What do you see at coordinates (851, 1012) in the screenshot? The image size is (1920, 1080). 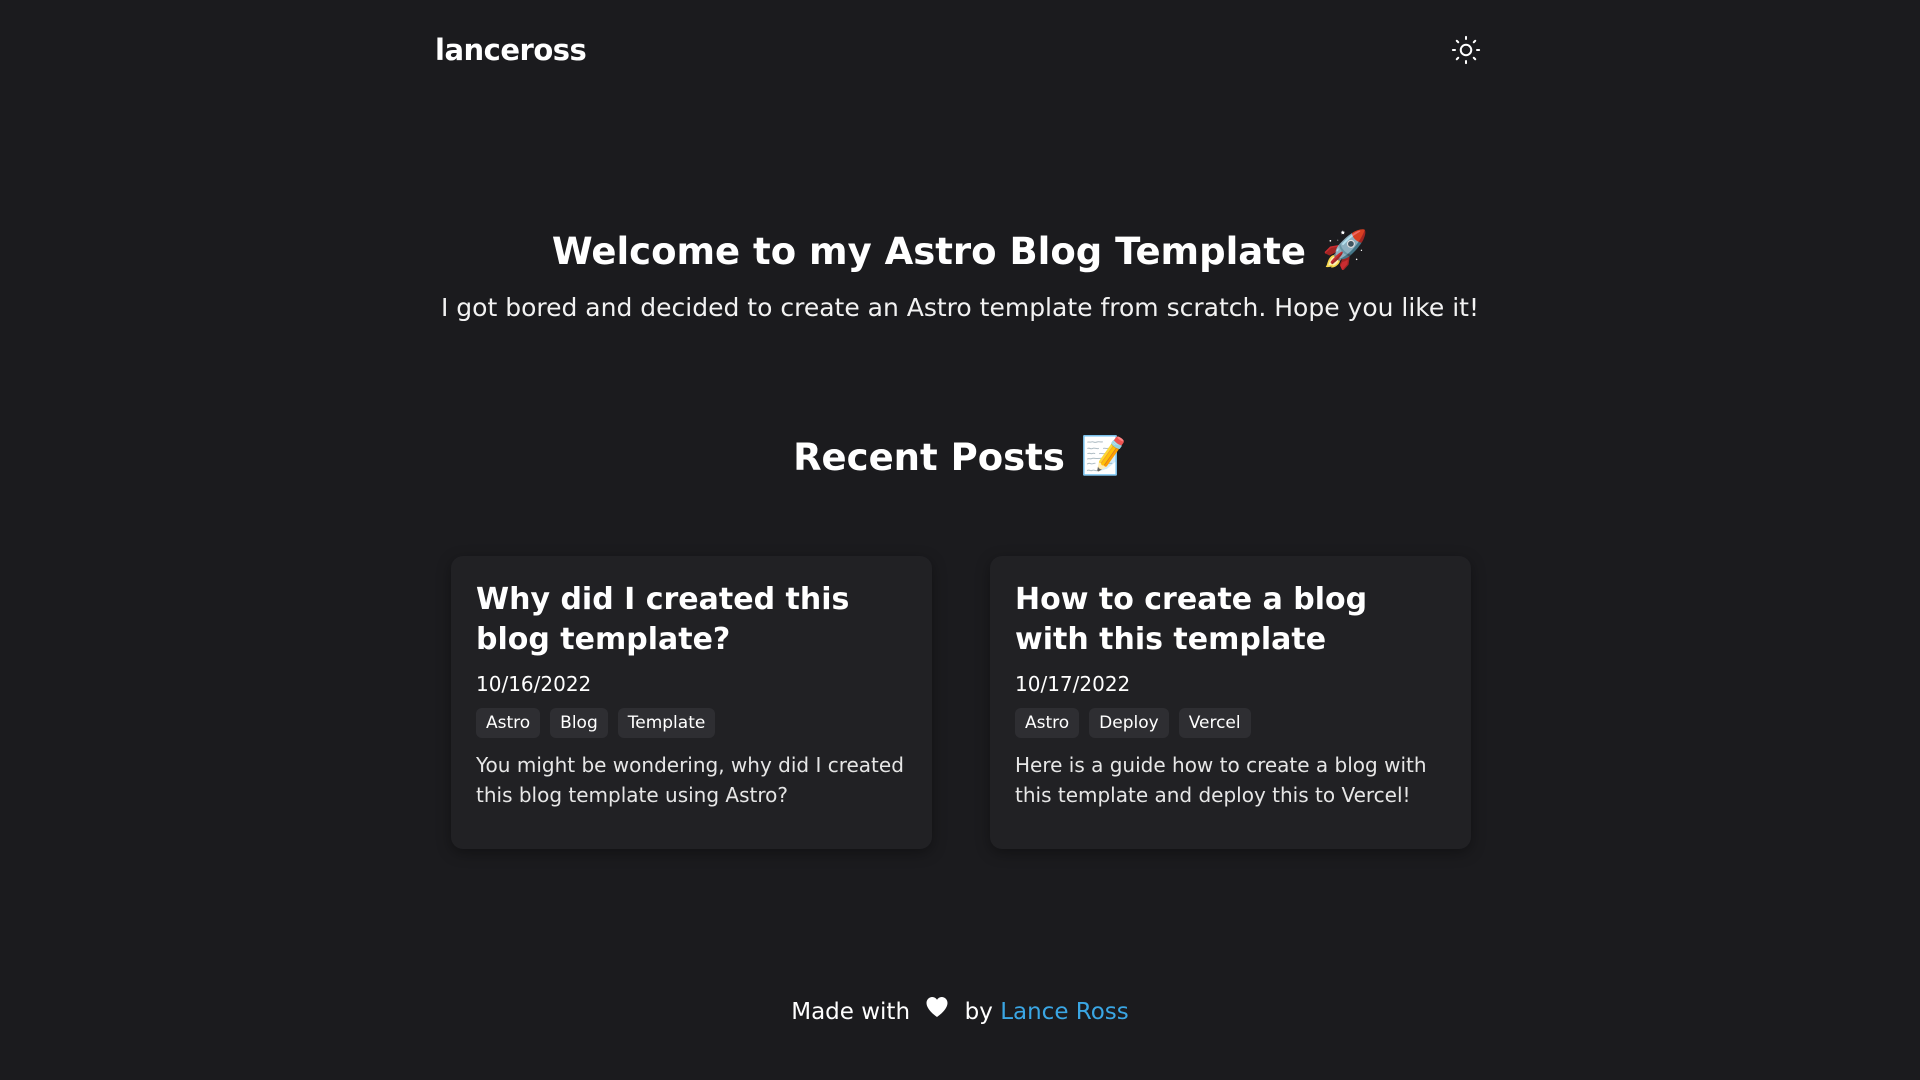 I see `footer-made-with: Made with` at bounding box center [851, 1012].